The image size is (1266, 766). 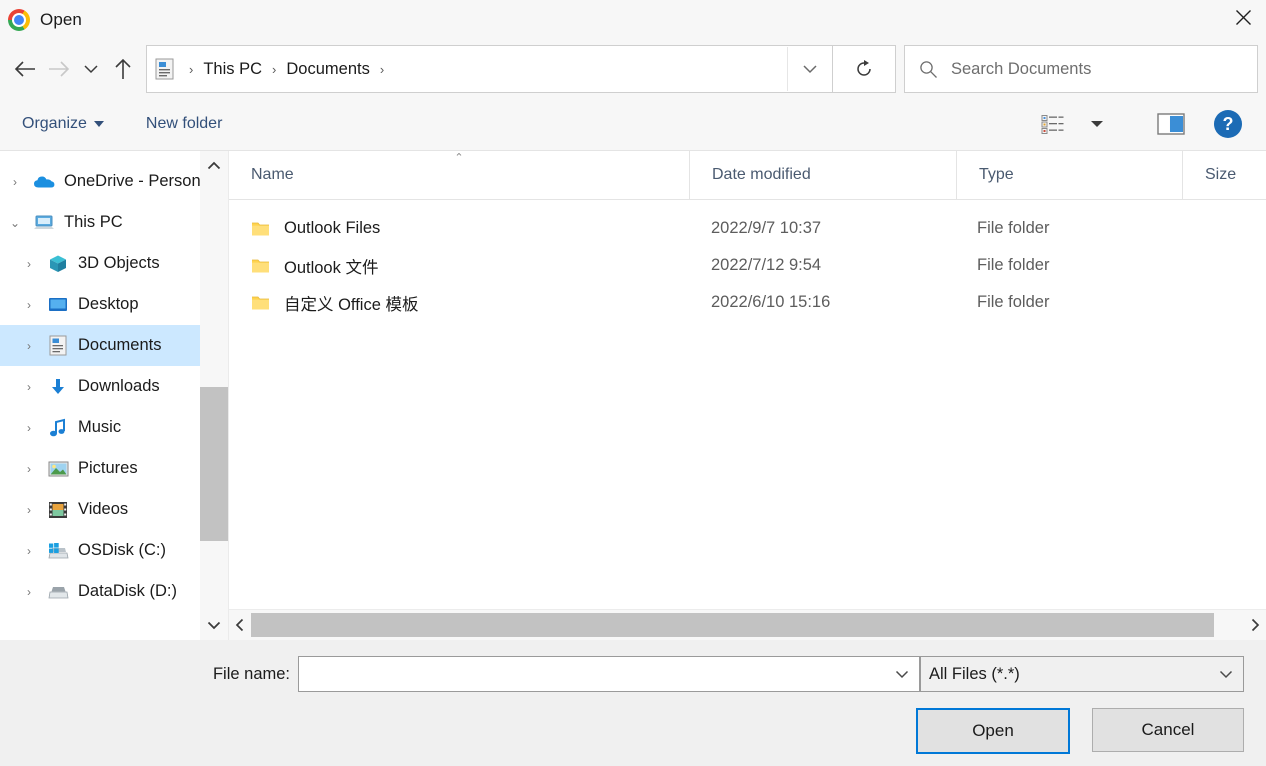 I want to click on help-icon: ?, so click(x=1228, y=124).